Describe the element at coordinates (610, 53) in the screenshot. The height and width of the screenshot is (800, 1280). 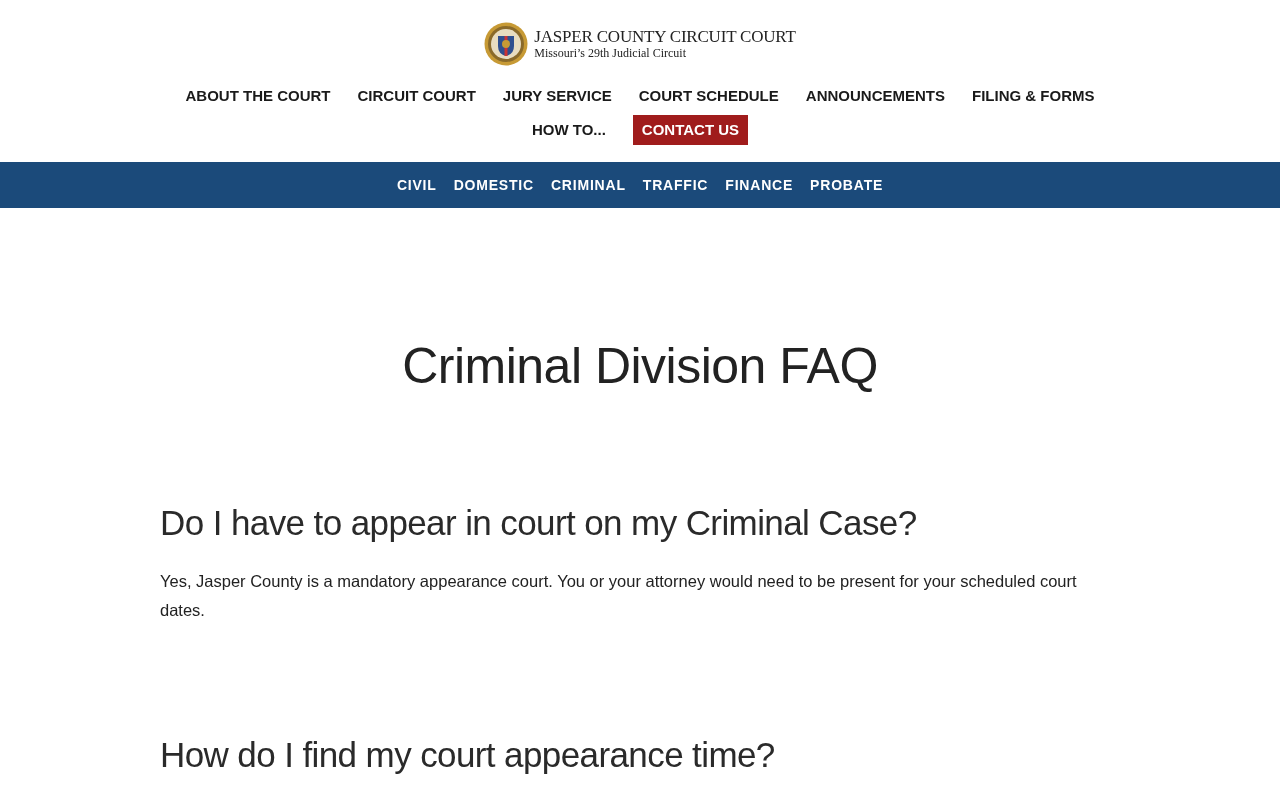
I see `site-subtitle: Missouri’s 29th Judicial Circuit` at that location.